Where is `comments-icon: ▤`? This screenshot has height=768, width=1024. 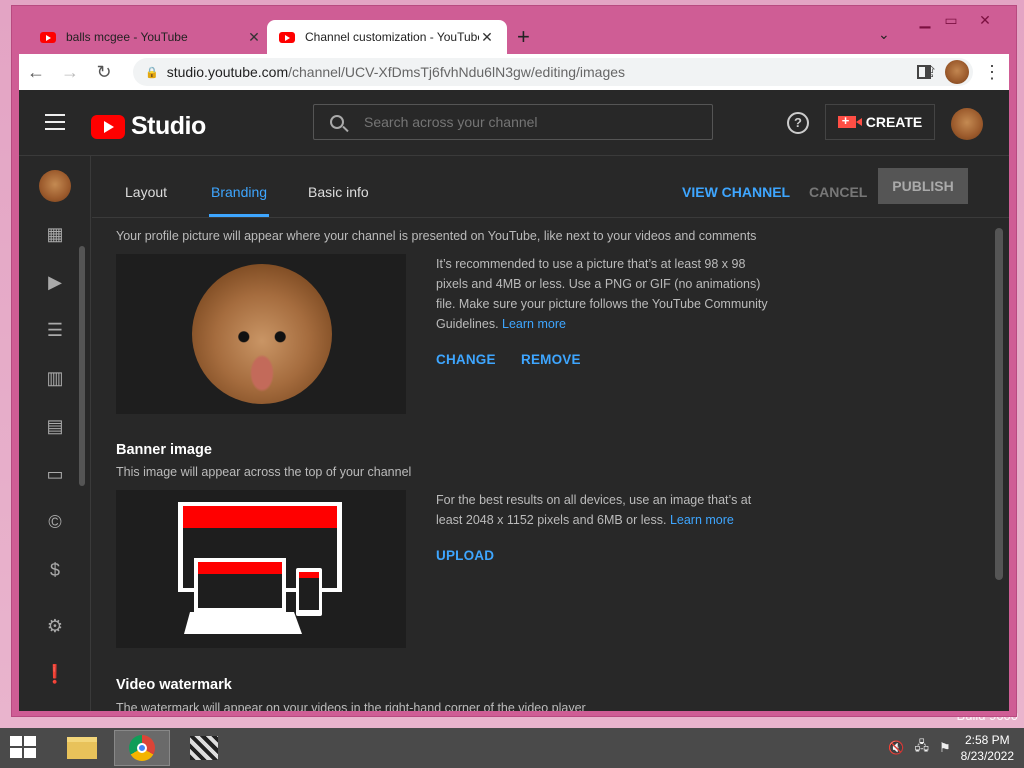 comments-icon: ▤ is located at coordinates (55, 426).